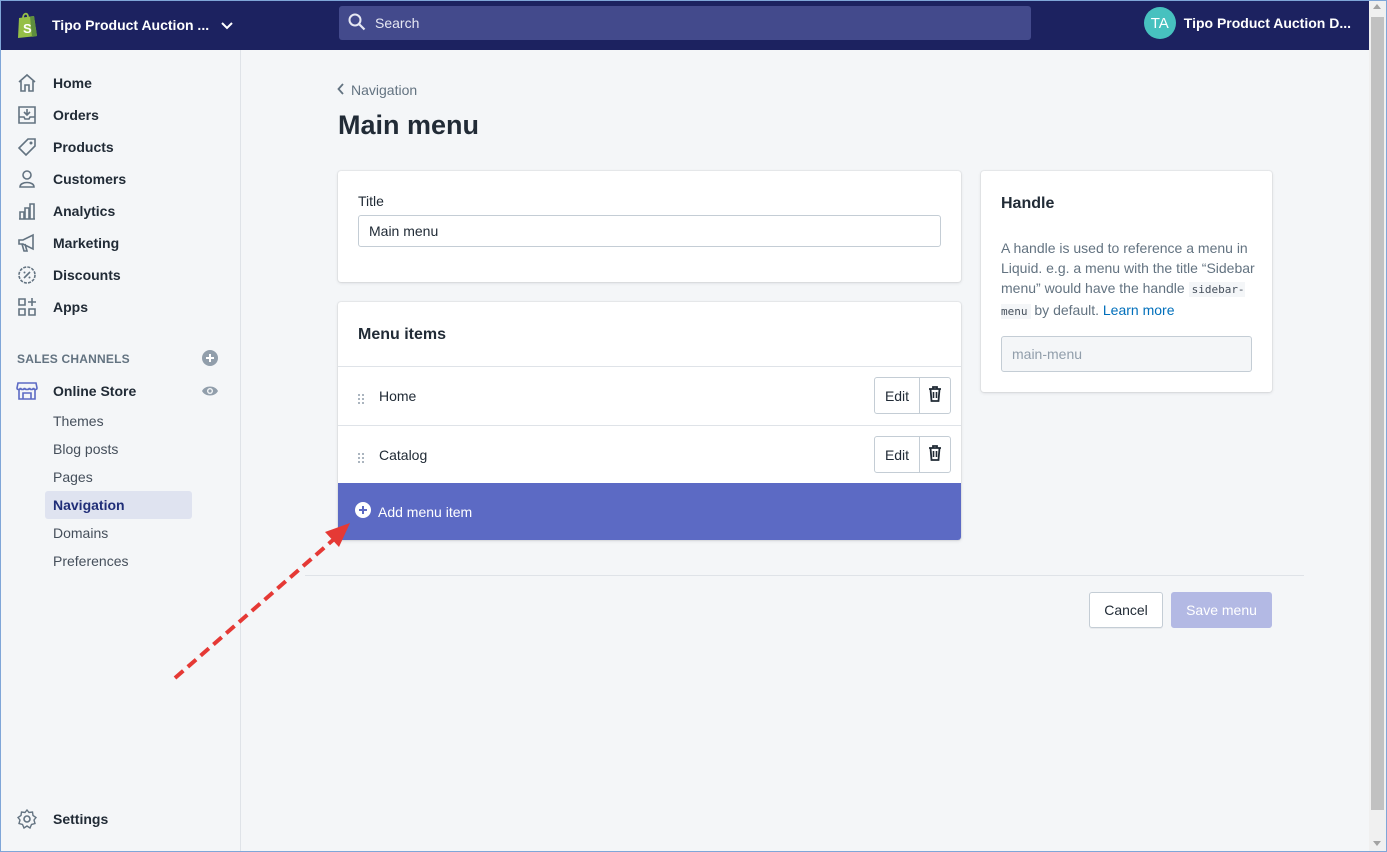  What do you see at coordinates (1126, 610) in the screenshot?
I see `cancel-button: Cancel` at bounding box center [1126, 610].